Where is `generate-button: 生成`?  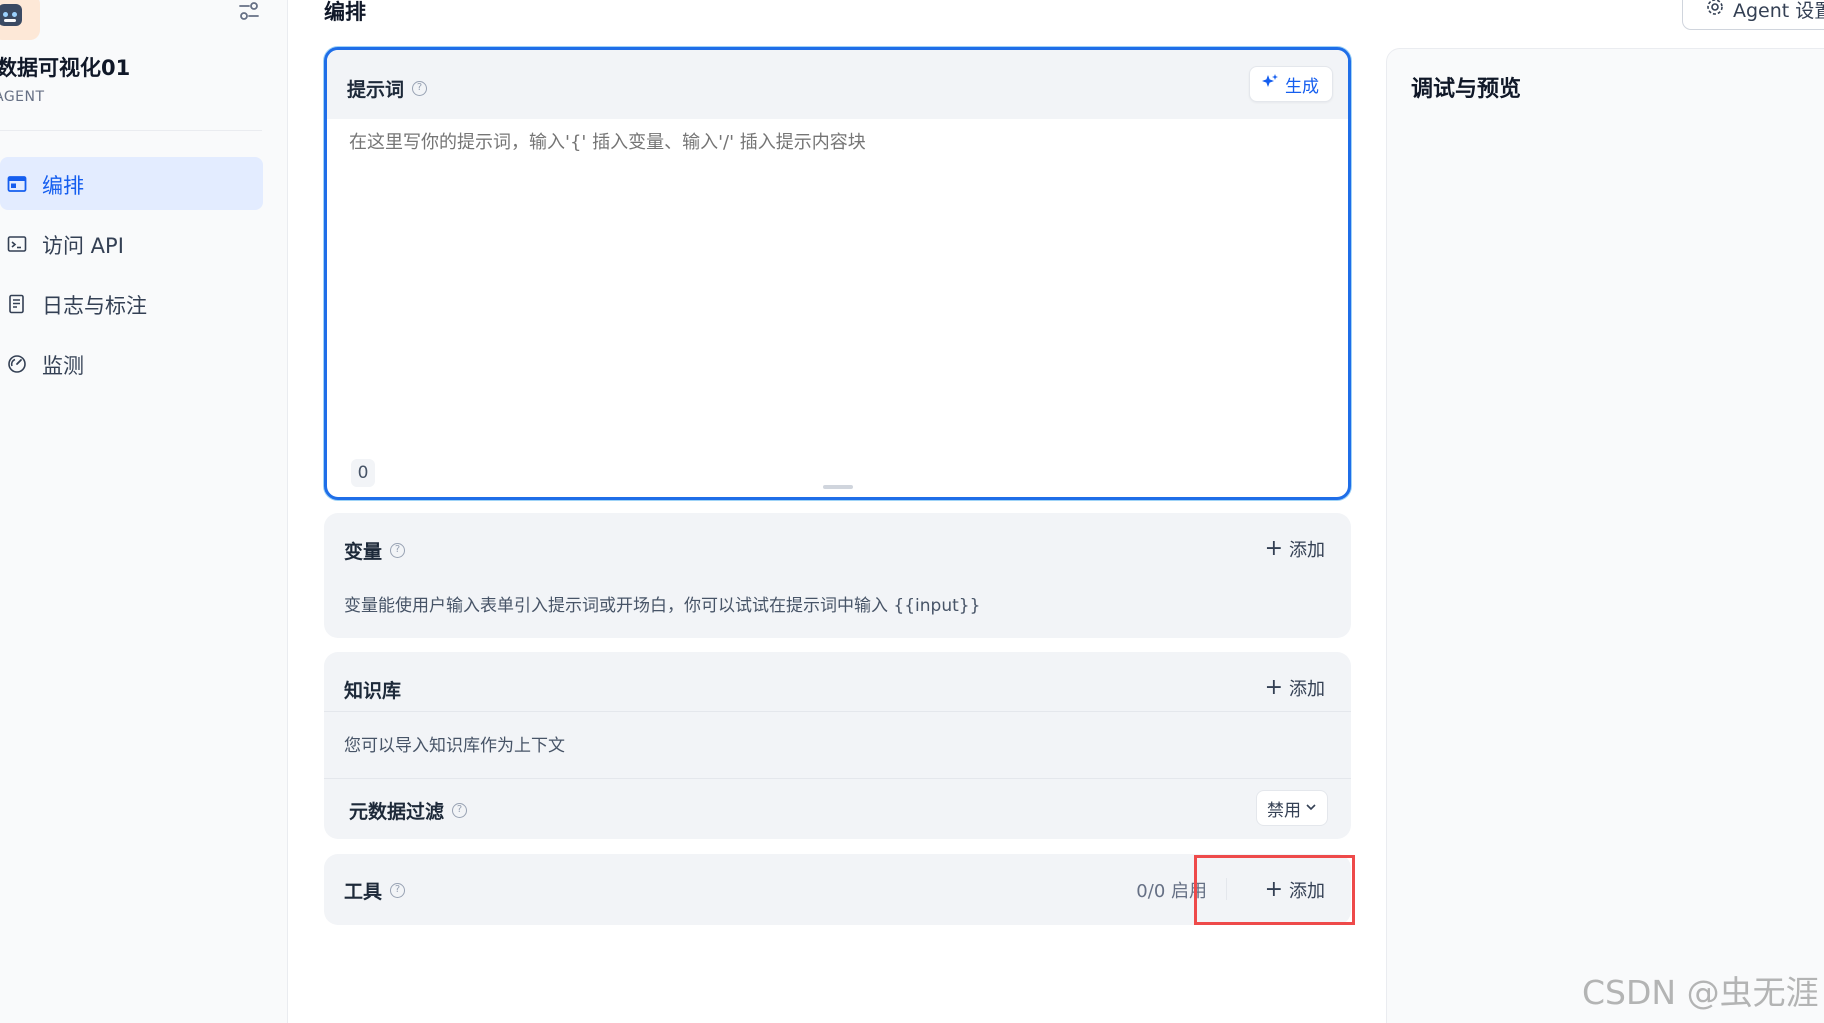
generate-button: 生成 is located at coordinates (1291, 84).